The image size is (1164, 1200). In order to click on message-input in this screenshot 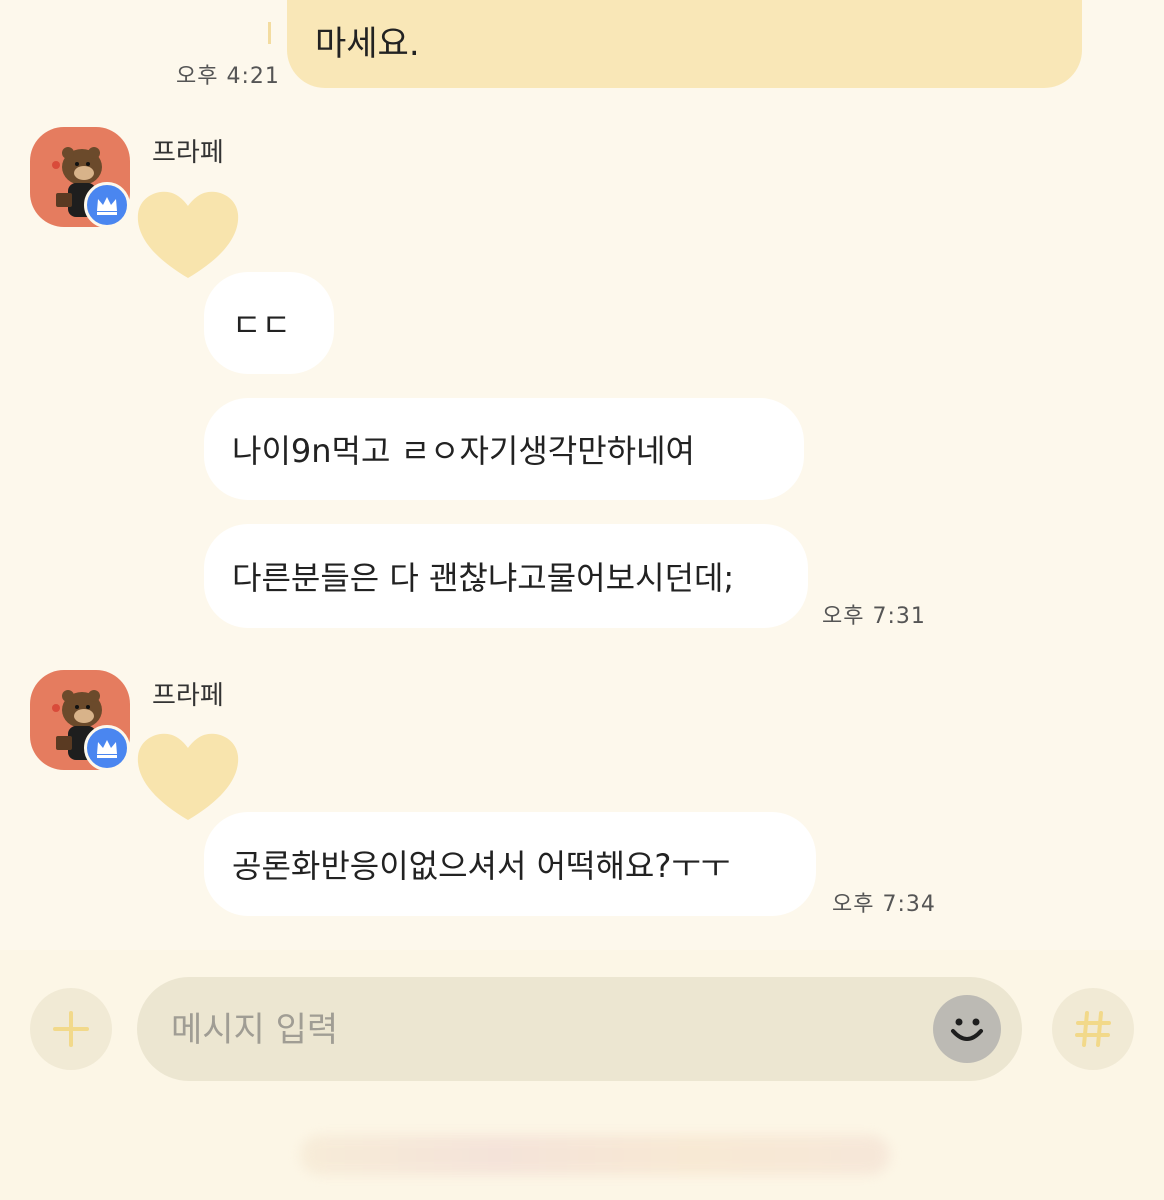, I will do `click(541, 1030)`.